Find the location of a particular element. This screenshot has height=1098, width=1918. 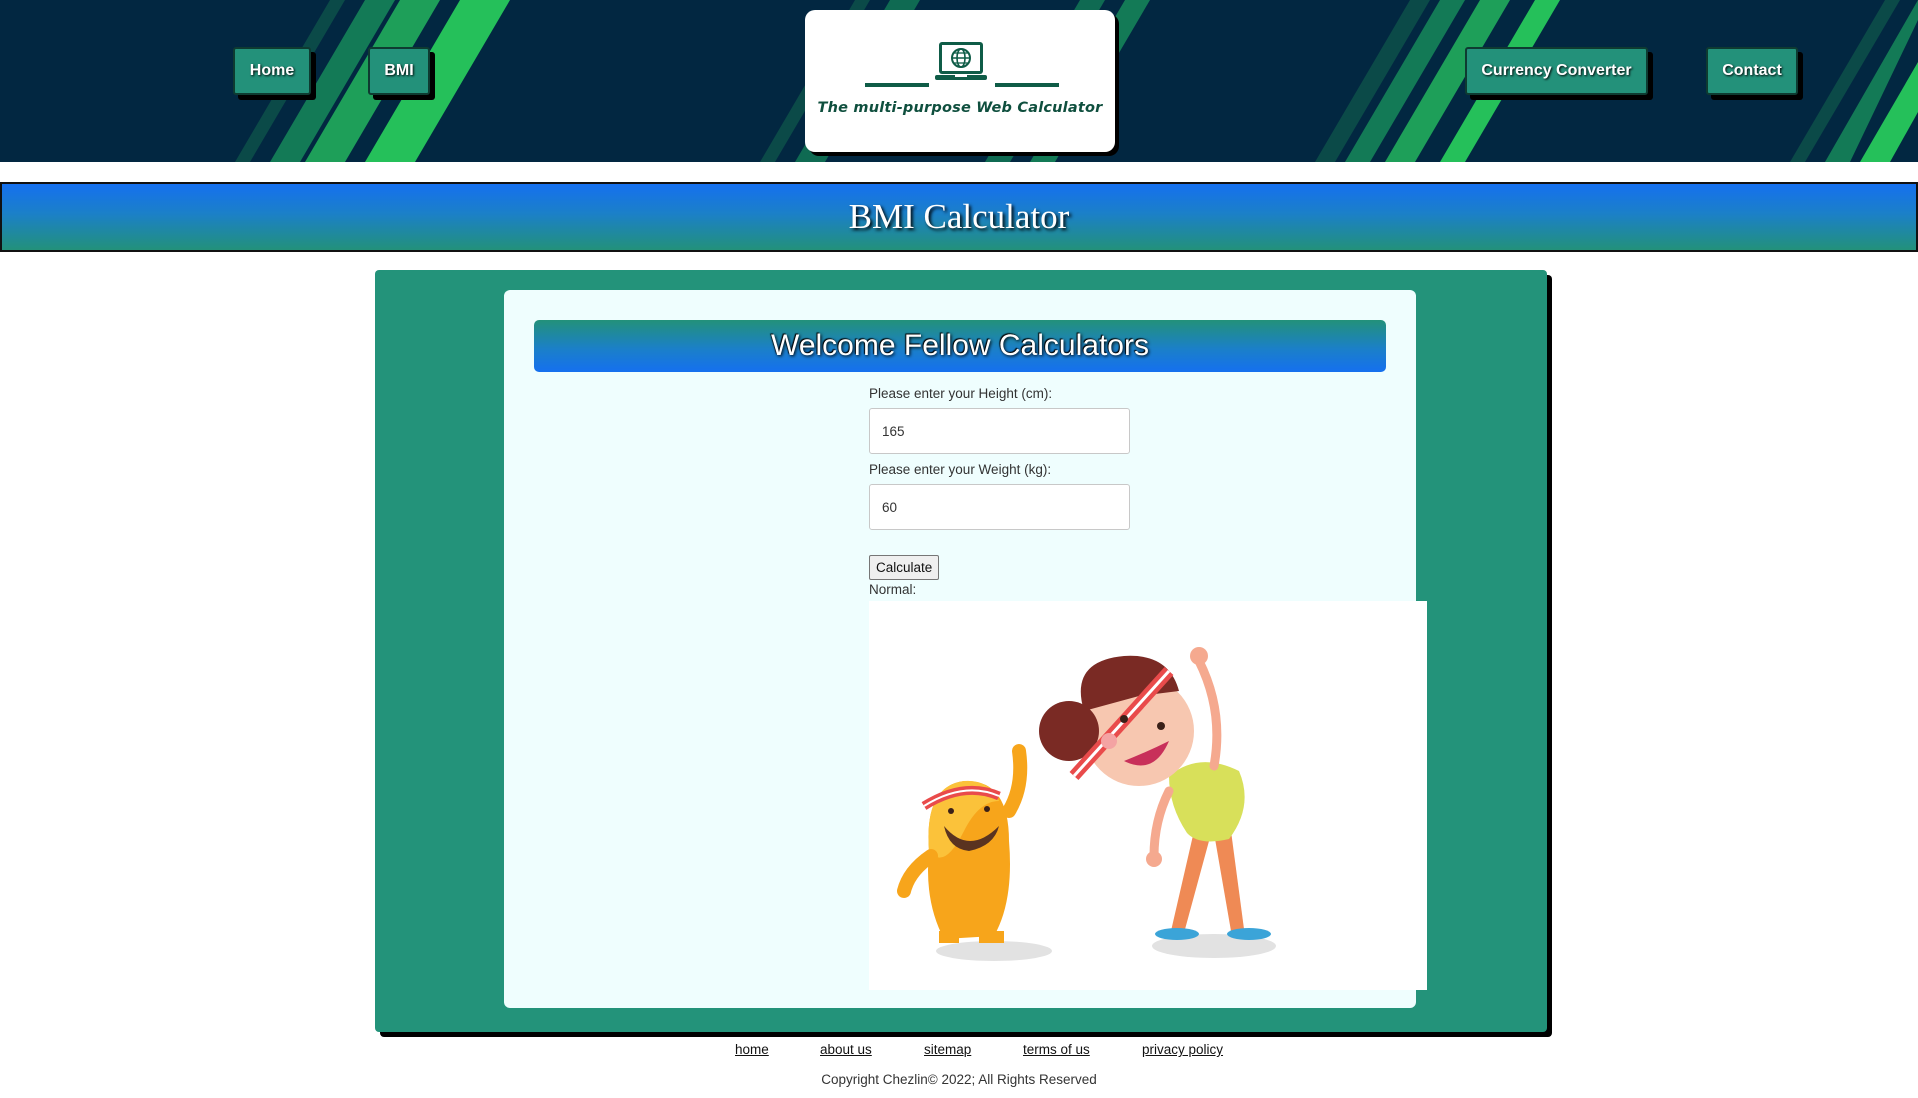

exercise-characters-image is located at coordinates (1086, 804).